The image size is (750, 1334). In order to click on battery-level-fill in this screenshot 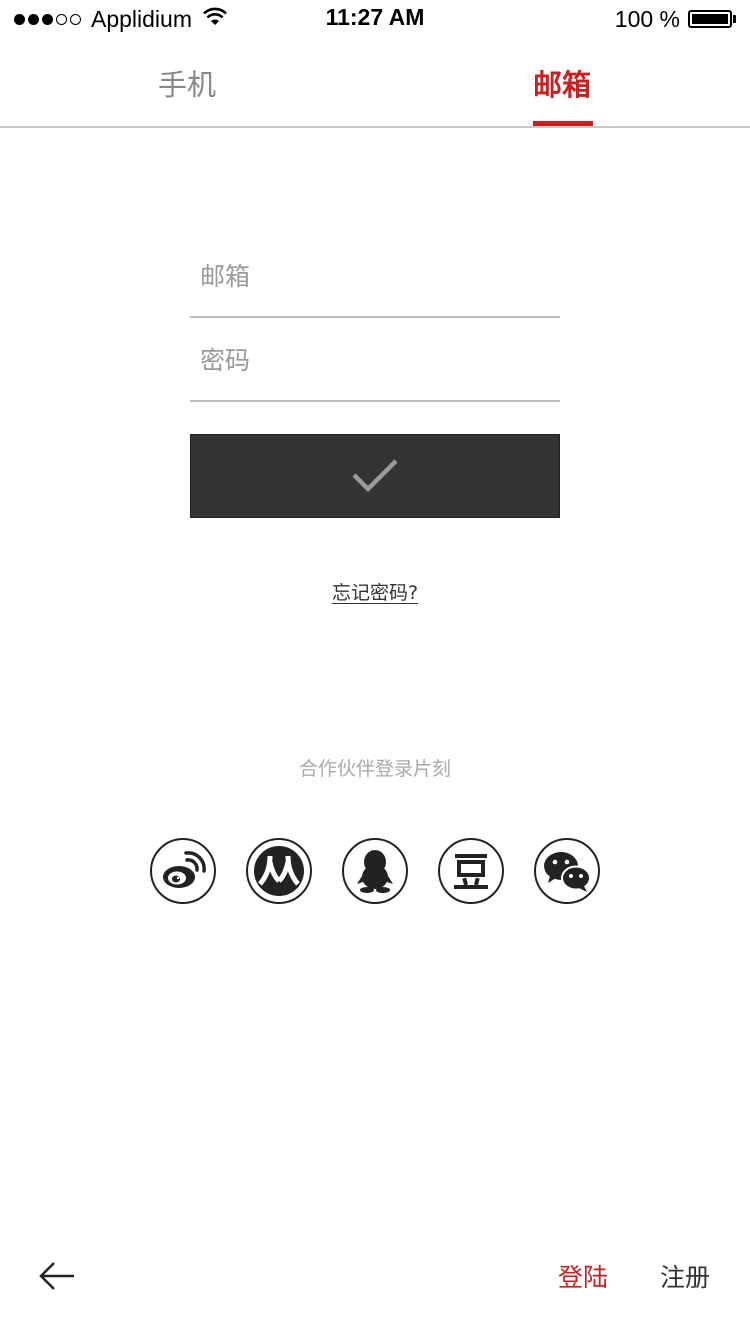, I will do `click(710, 19)`.